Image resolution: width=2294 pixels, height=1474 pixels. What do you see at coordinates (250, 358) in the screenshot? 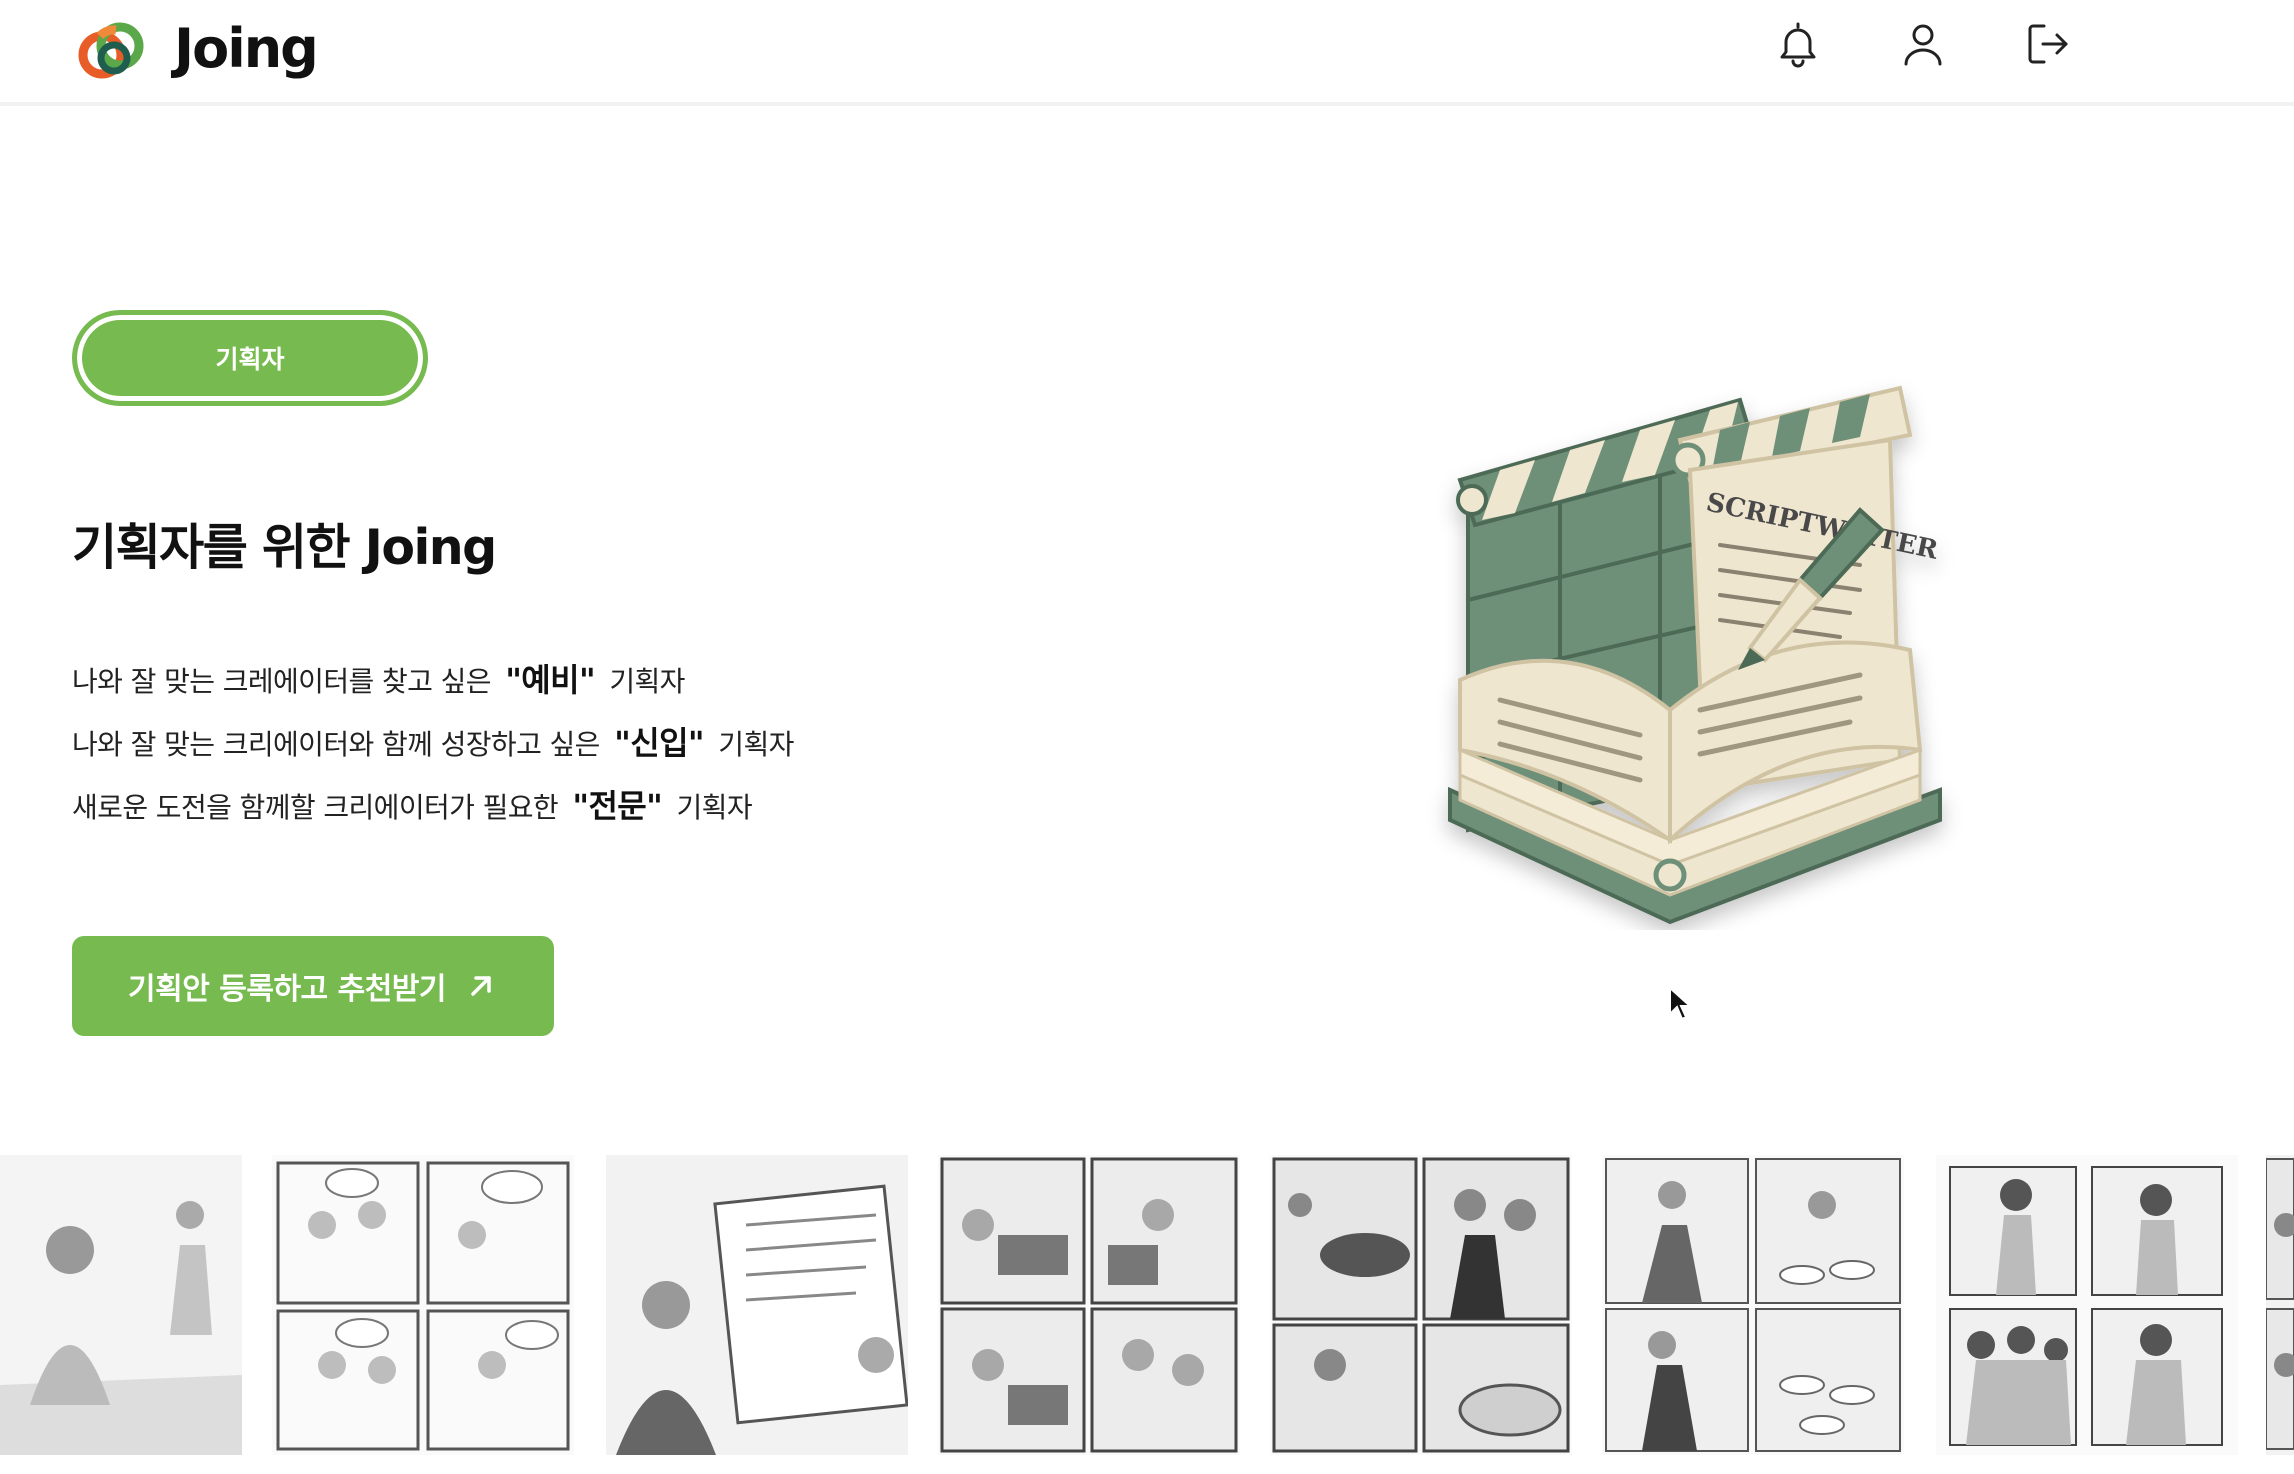
I see `role-tag-planner: 기획자` at bounding box center [250, 358].